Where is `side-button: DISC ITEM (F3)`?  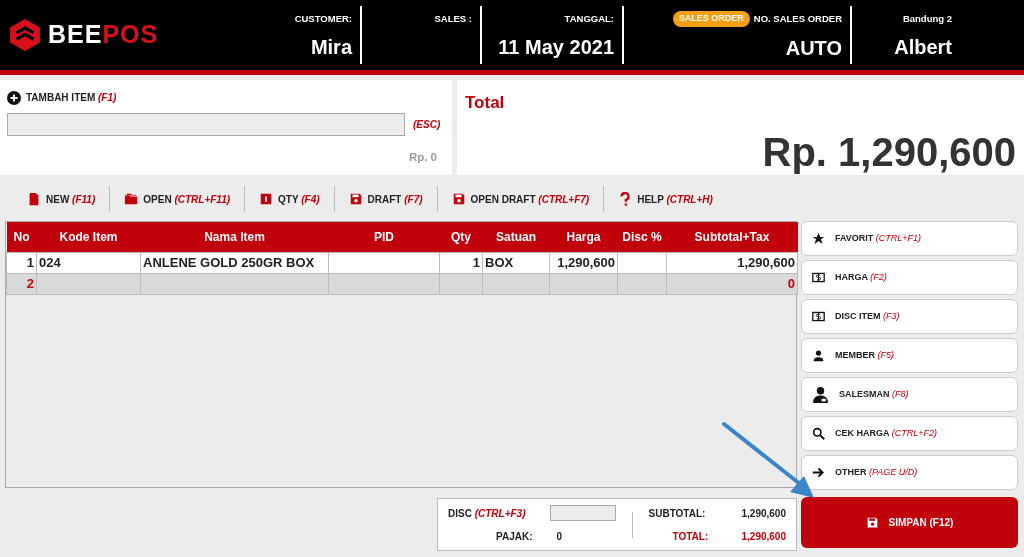 side-button: DISC ITEM (F3) is located at coordinates (909, 316).